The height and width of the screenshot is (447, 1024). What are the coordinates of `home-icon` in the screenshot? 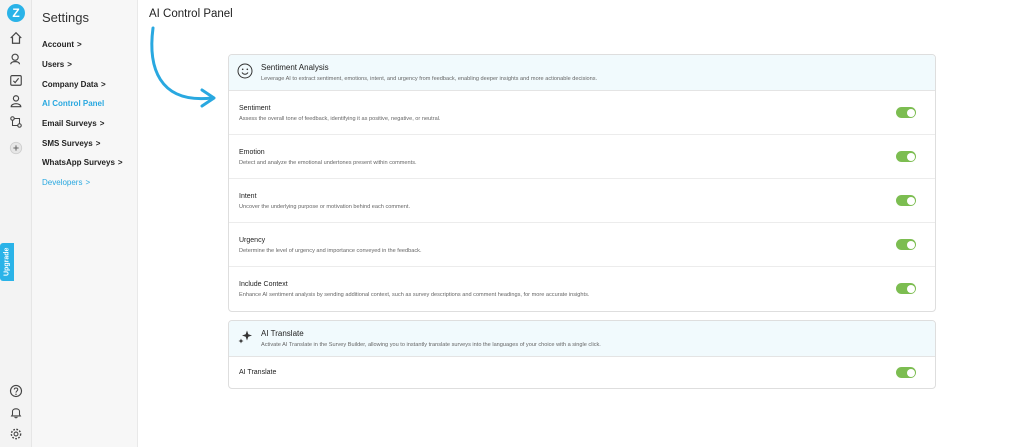 It's located at (16, 38).